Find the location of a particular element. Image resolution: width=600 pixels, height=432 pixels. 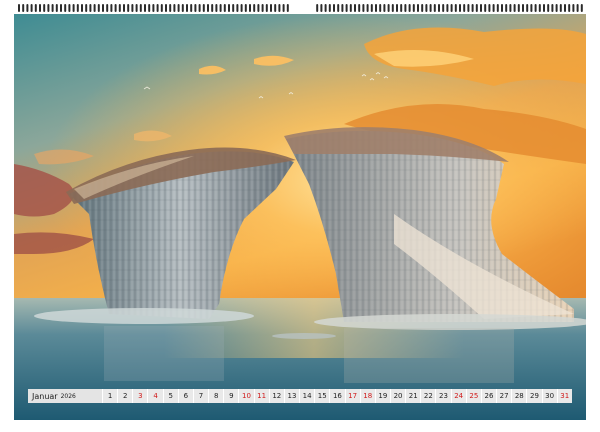

day-cell: 22 is located at coordinates (428, 396).